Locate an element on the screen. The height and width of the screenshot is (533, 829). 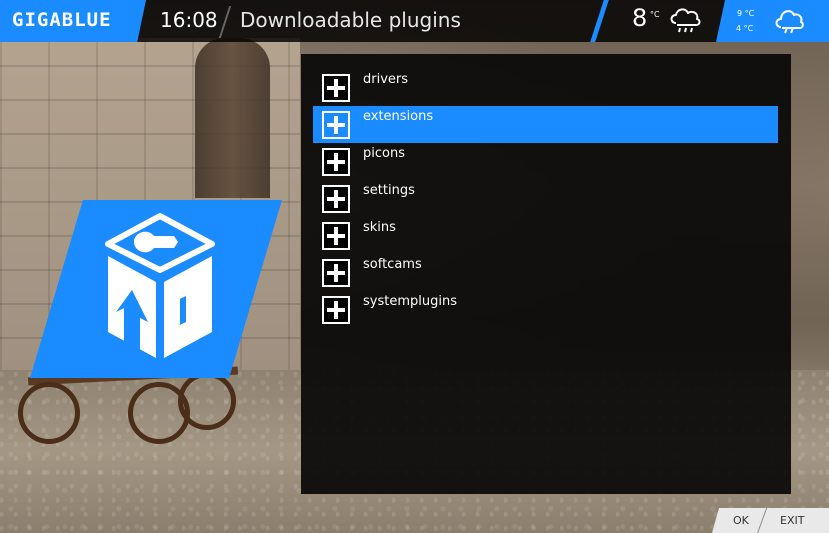
list-item-skins: skins is located at coordinates (545, 235).